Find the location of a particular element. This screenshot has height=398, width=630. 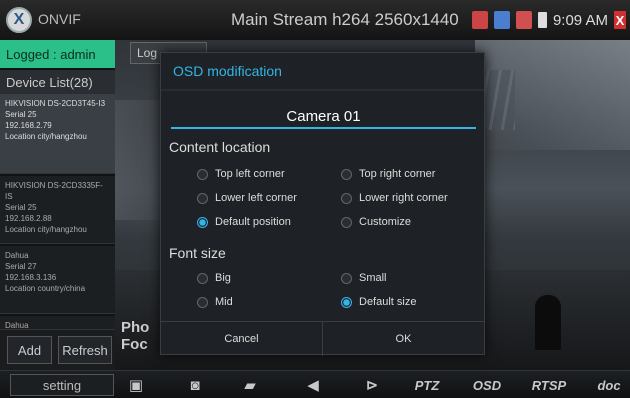

wifi-off-icon is located at coordinates (523, 20).